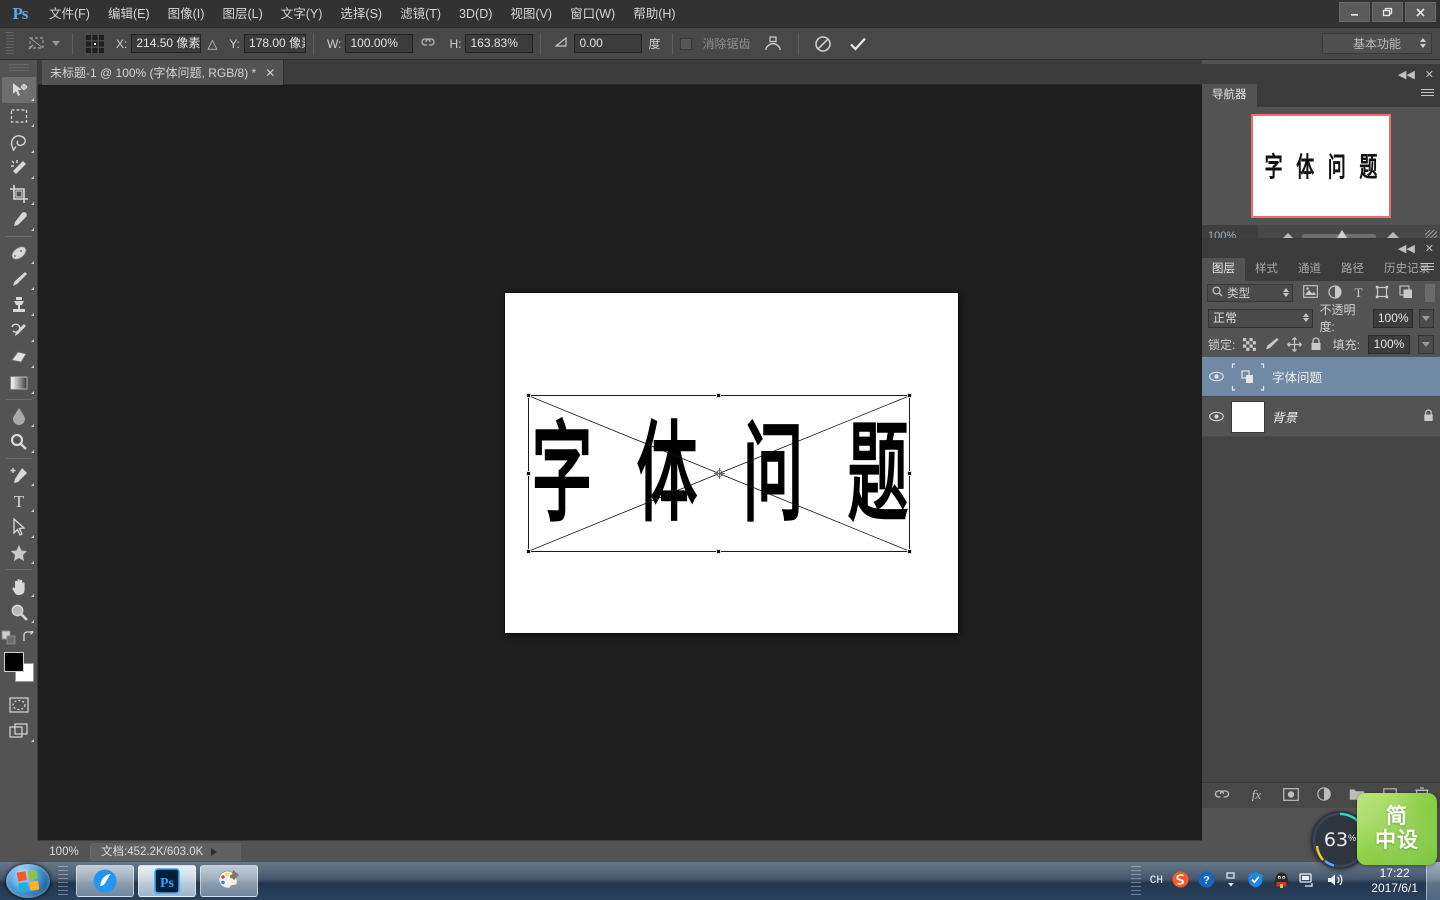 The height and width of the screenshot is (900, 1440). I want to click on opacity-value: 100%, so click(1393, 318).